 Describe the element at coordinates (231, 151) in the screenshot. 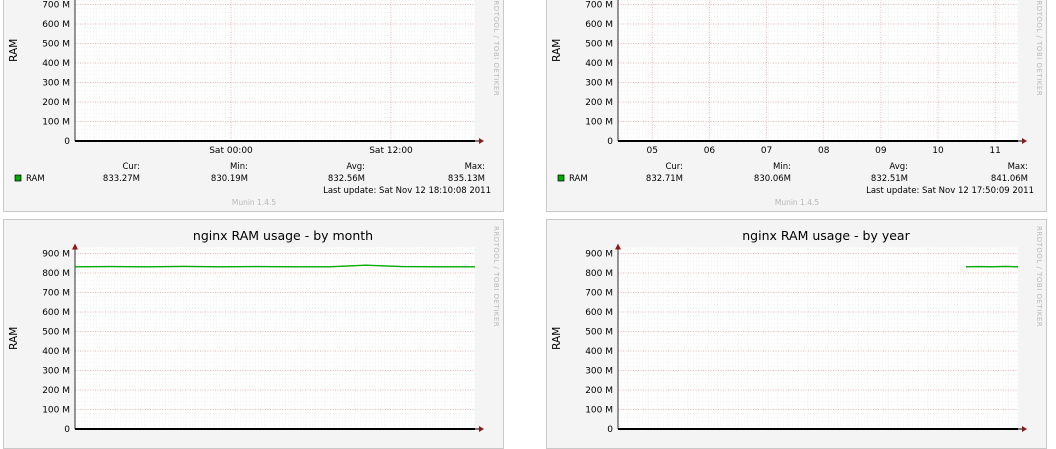

I see `x-tick-label: Sat 00:00` at that location.